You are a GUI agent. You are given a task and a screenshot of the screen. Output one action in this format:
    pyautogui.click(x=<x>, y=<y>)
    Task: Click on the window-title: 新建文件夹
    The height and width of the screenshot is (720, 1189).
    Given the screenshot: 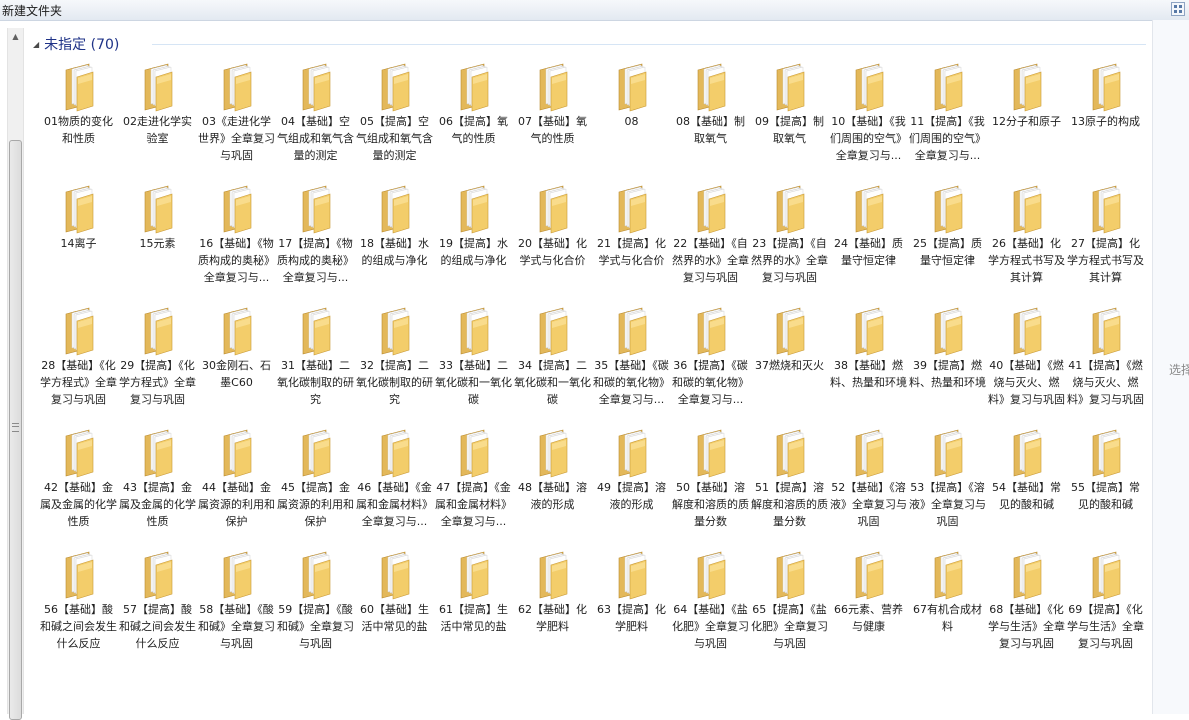 What is the action you would take?
    pyautogui.click(x=32, y=11)
    